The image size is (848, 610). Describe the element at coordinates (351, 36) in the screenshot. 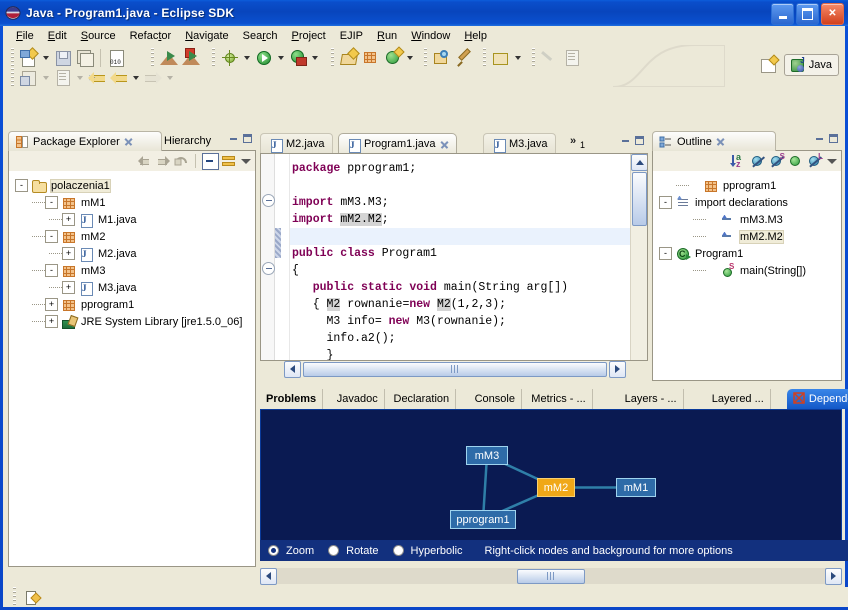

I see `menu-ejip: EJIP` at that location.